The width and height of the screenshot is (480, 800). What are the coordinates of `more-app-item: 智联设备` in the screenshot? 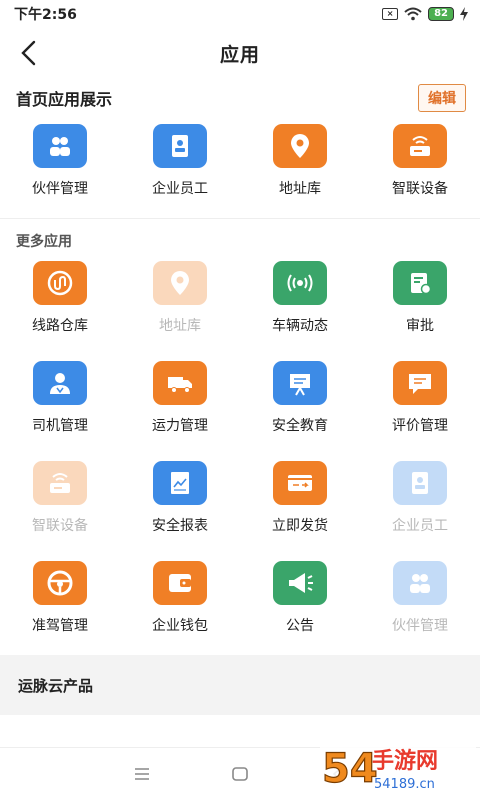 It's located at (60, 505).